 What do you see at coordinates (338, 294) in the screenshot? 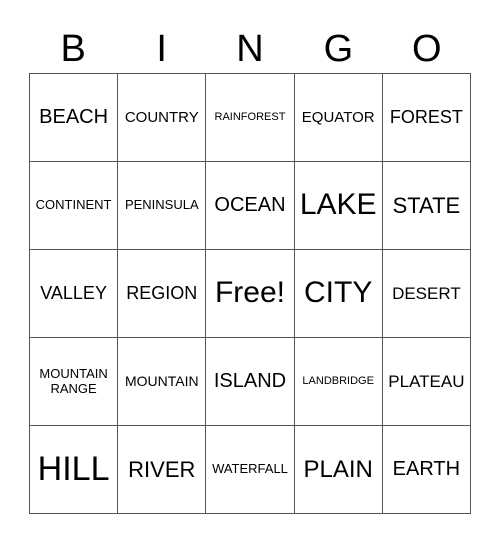
I see `bingo-cell: CITY` at bounding box center [338, 294].